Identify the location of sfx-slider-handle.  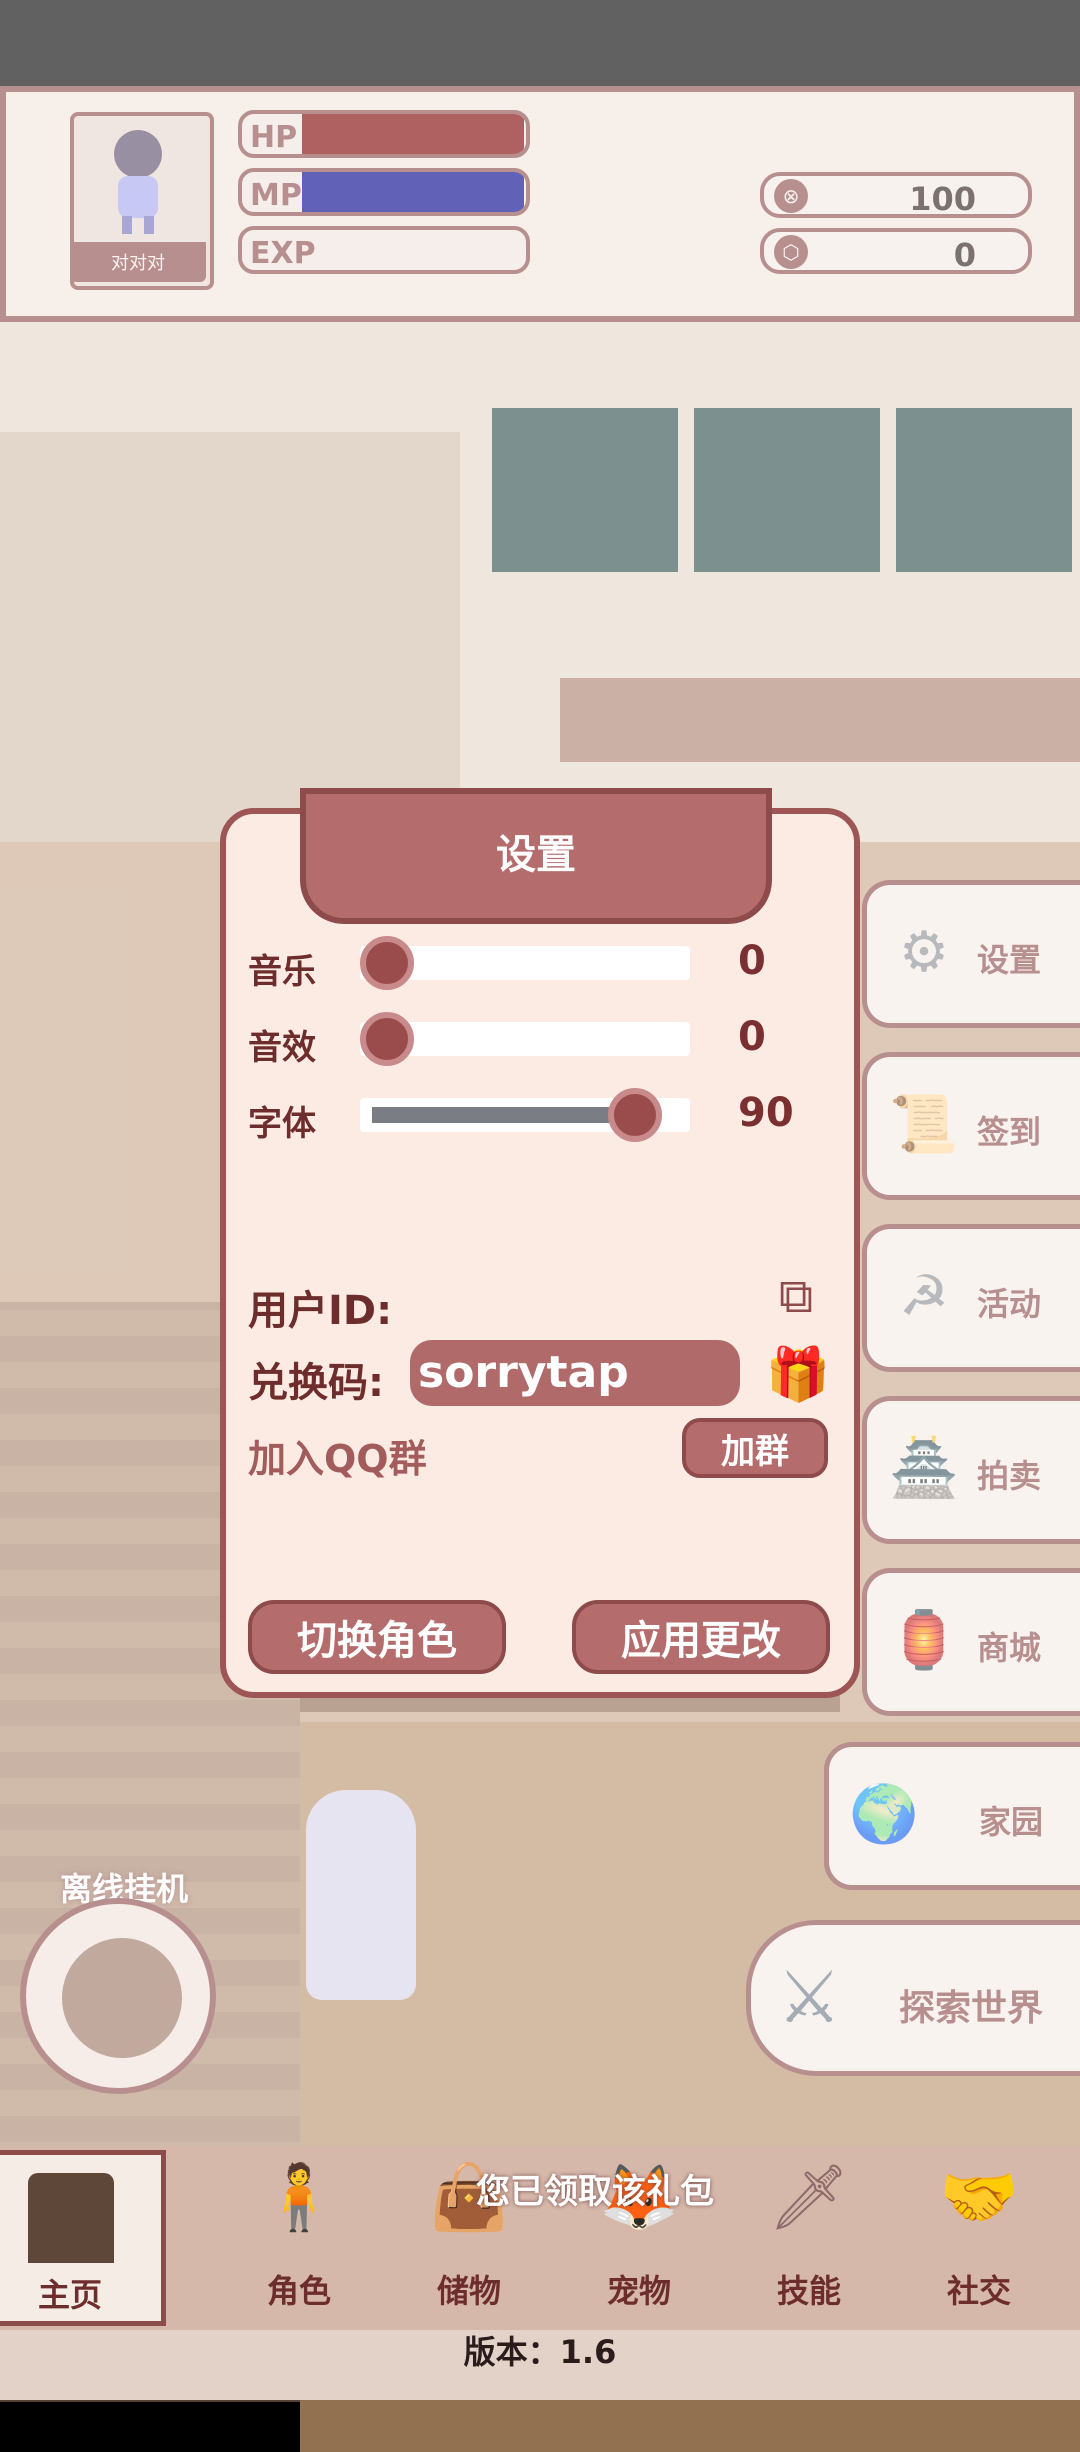
(387, 1039).